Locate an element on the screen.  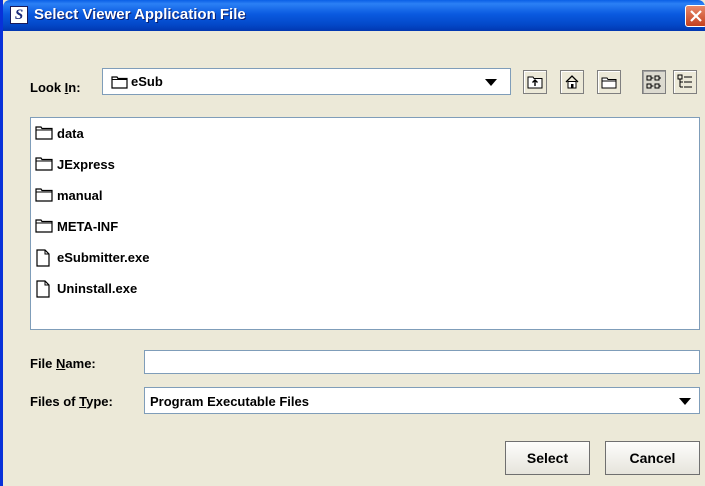
files-of-type-combo: Program Executable Files is located at coordinates (422, 400).